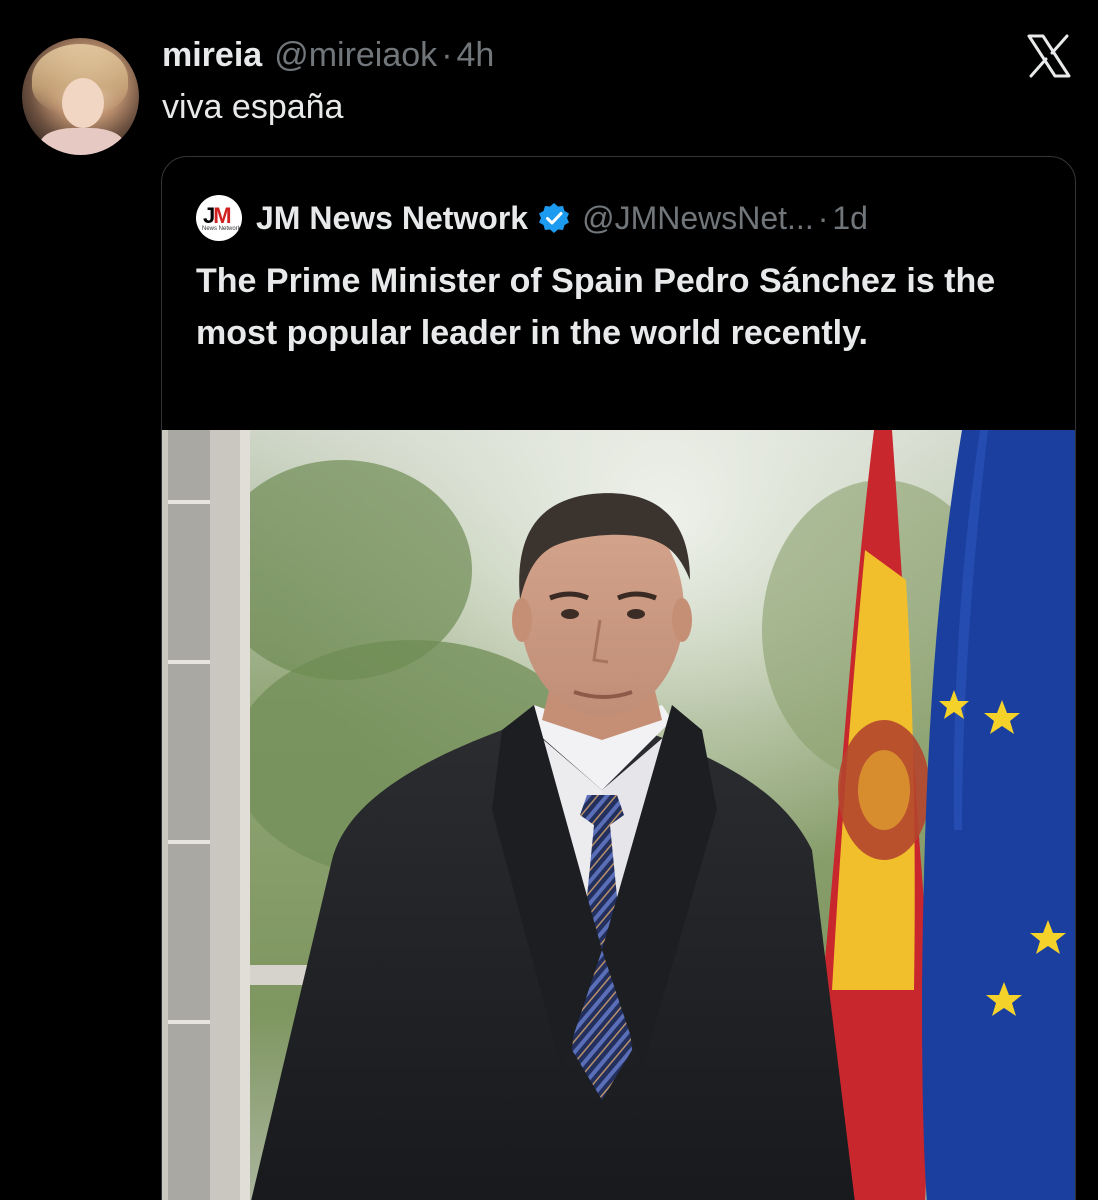 The height and width of the screenshot is (1200, 1098). I want to click on avatar-shirt, so click(82, 141).